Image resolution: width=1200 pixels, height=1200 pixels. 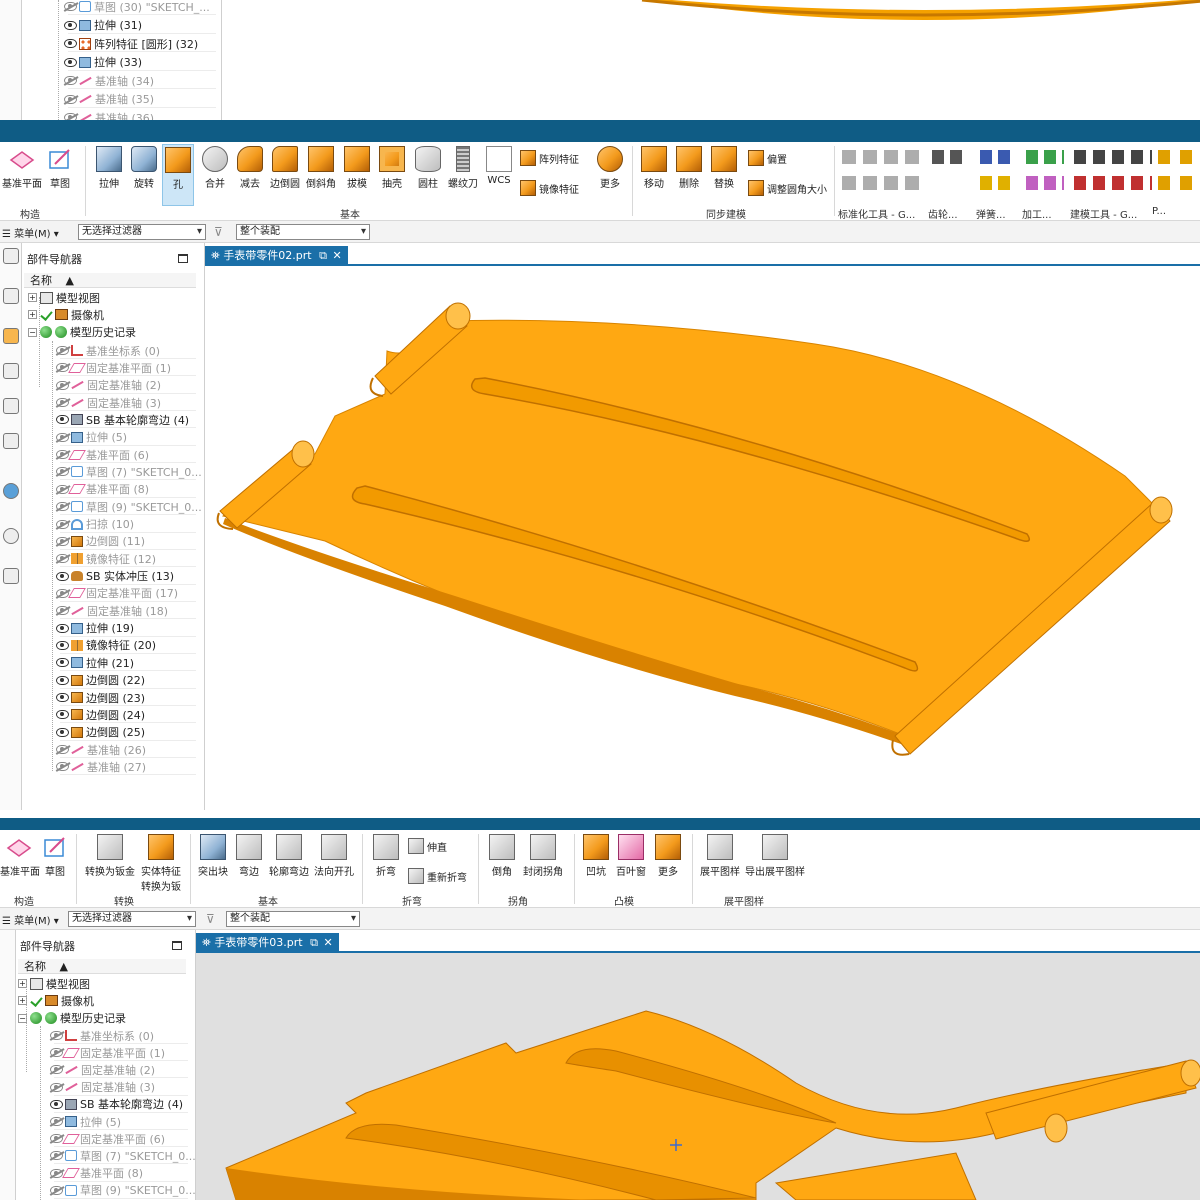 I want to click on tree-node: 固定基准轴 (3), so click(x=108, y=402).